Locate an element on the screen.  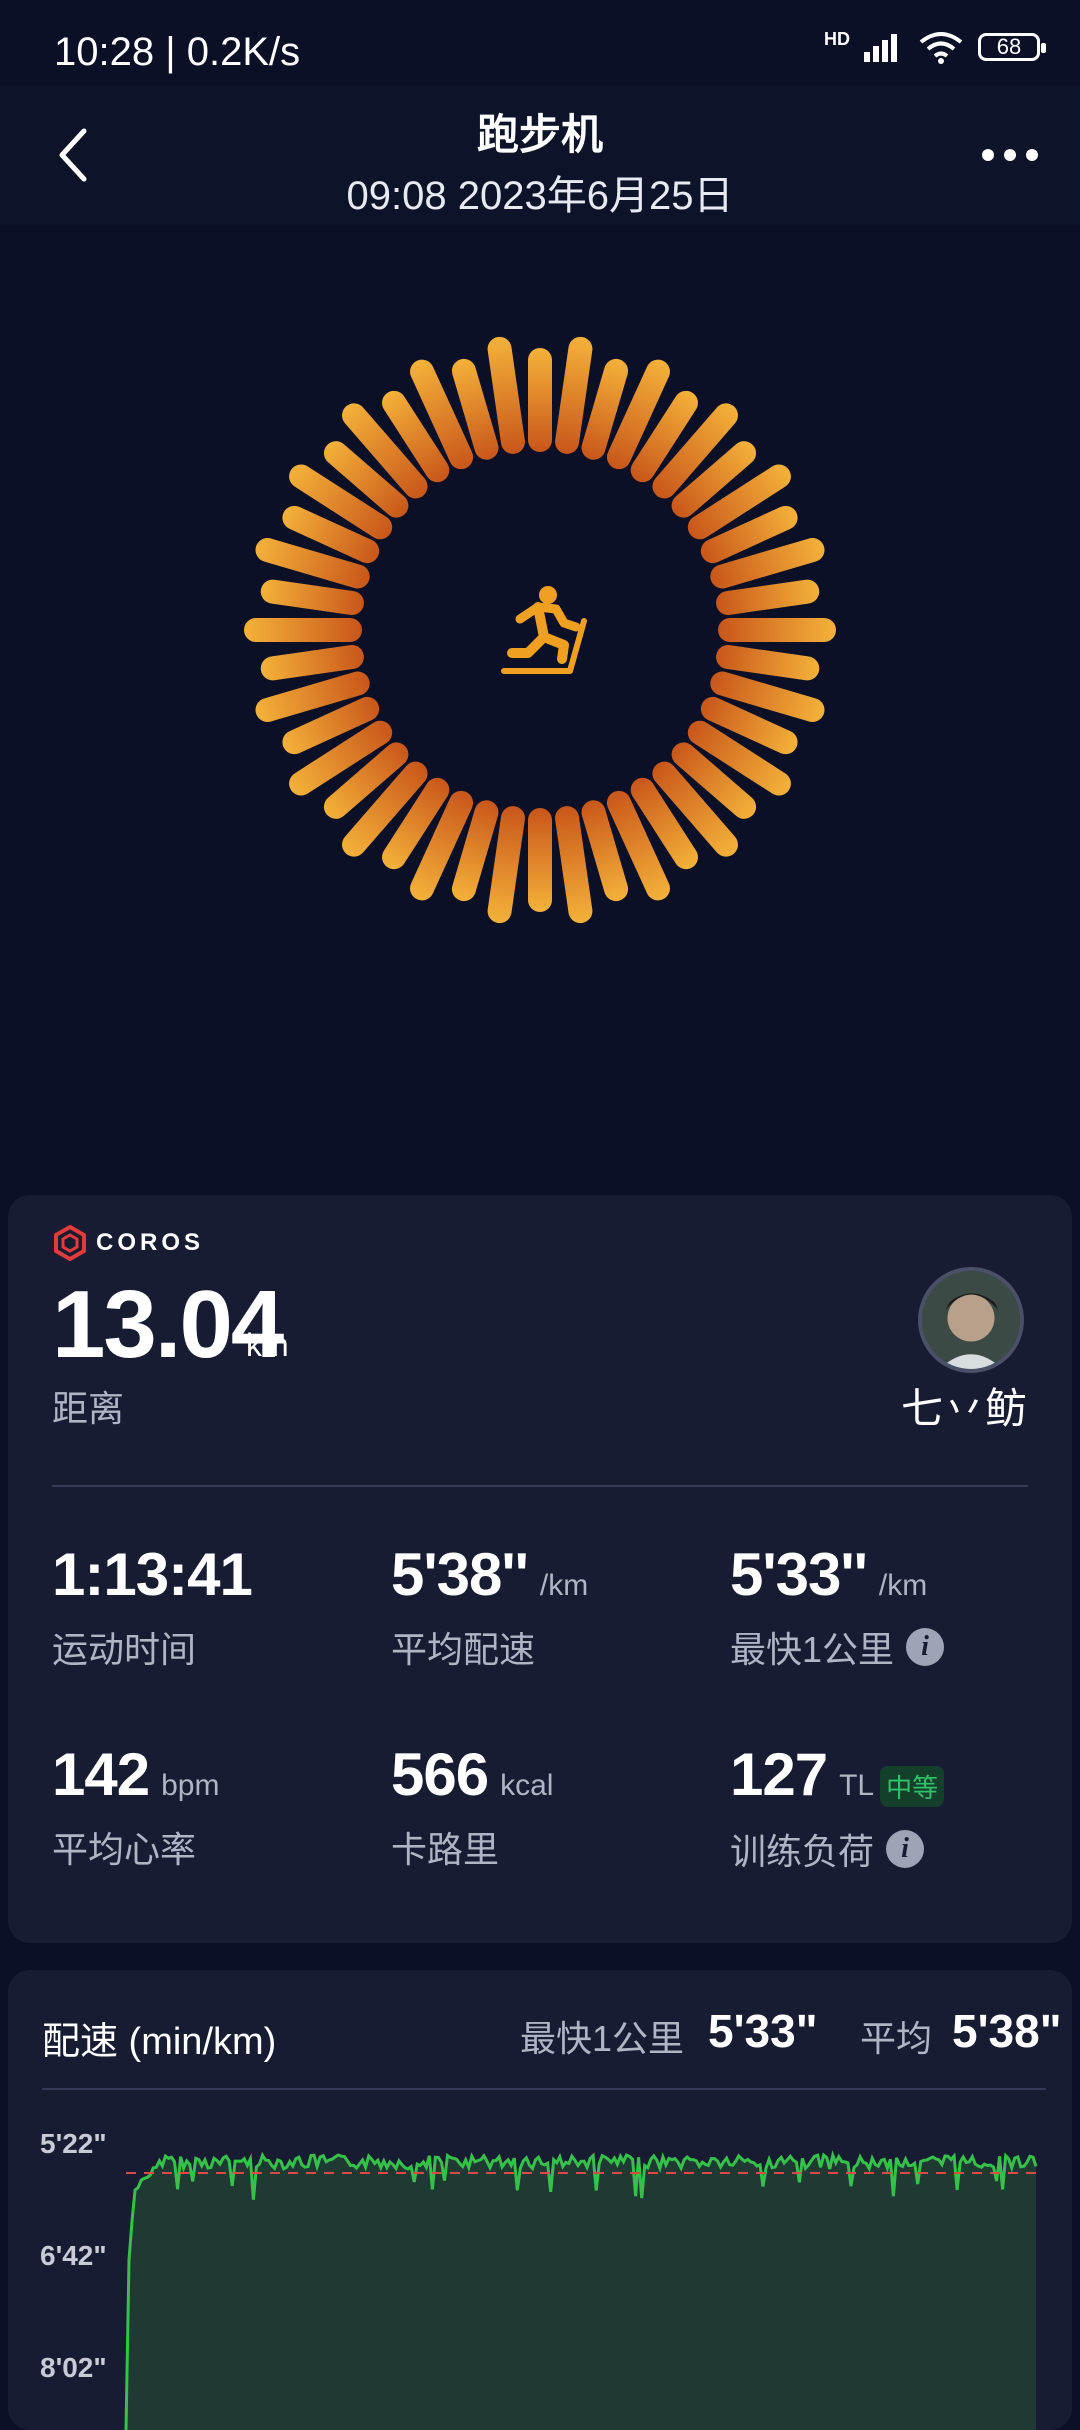
stat-value: 1:13:41 is located at coordinates (152, 1574).